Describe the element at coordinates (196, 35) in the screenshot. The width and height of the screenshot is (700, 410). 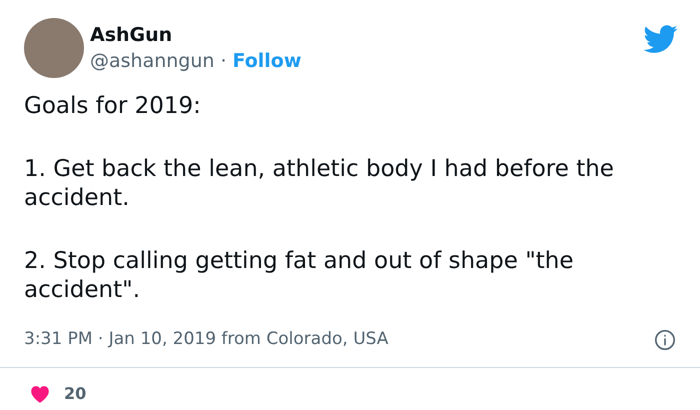
I see `display-name: AshGun` at that location.